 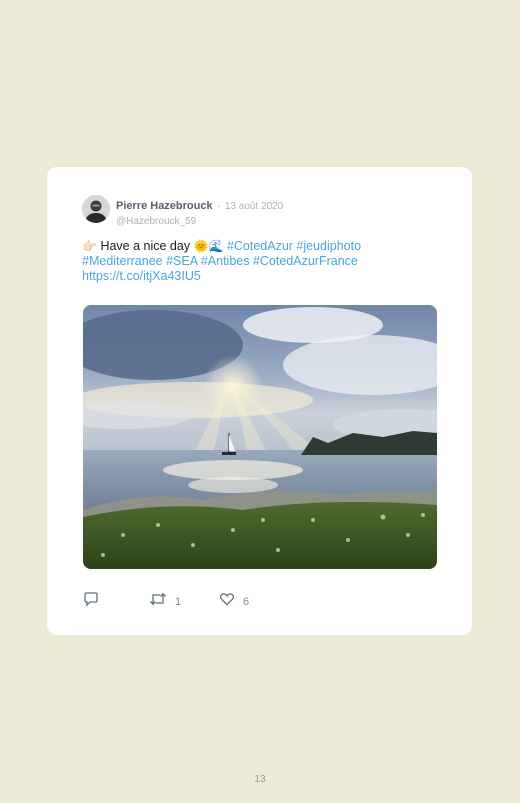 I want to click on hashtags-line-1: #CotedAzur #jeudiphoto, so click(x=294, y=246).